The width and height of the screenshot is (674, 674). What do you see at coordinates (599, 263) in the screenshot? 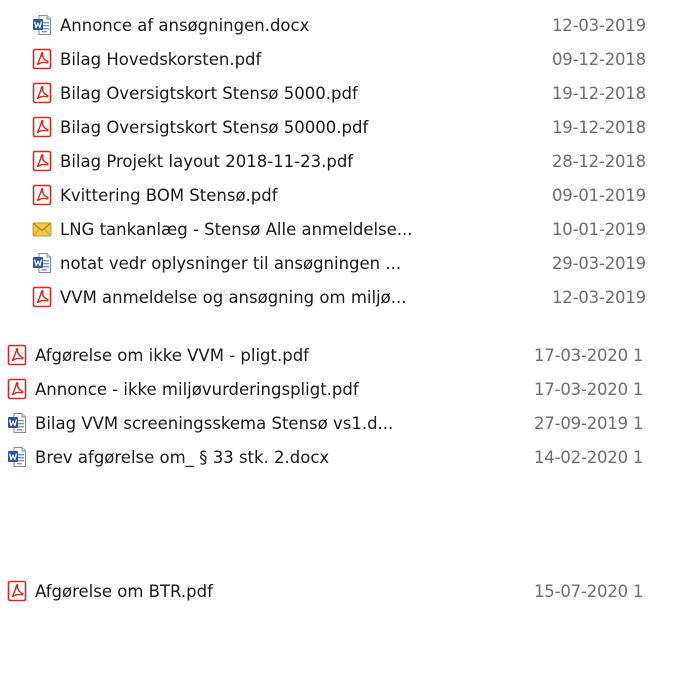
I see `file-date: 29-03-2019` at bounding box center [599, 263].